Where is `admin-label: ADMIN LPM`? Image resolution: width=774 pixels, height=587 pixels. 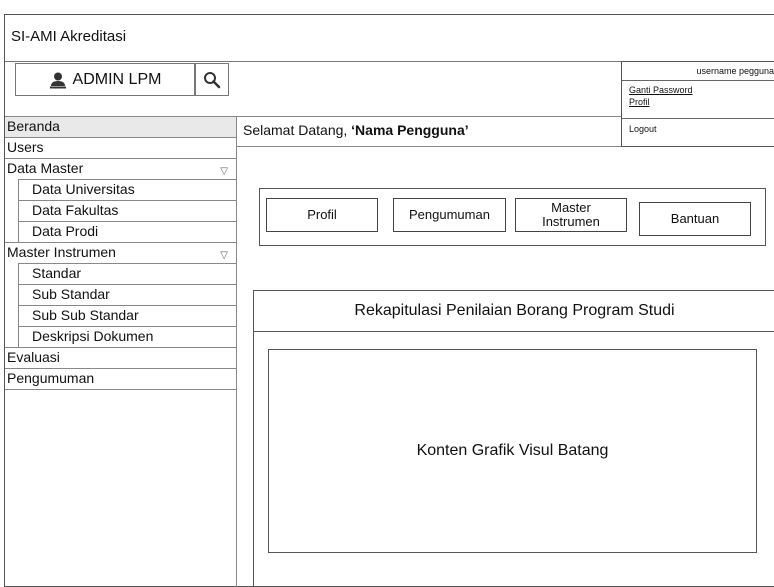 admin-label: ADMIN LPM is located at coordinates (117, 79).